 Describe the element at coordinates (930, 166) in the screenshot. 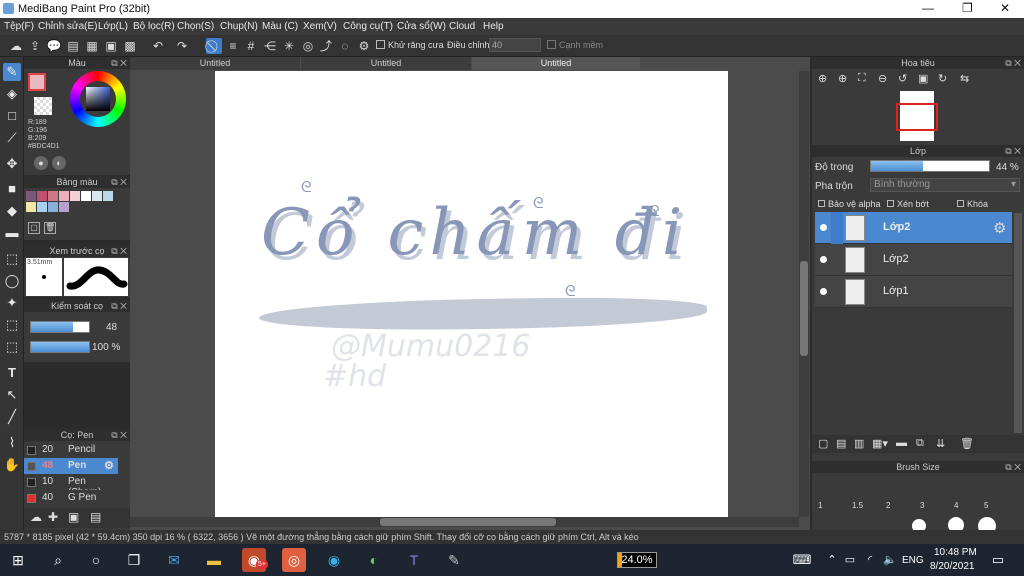

I see `layer-opacity-slider` at that location.